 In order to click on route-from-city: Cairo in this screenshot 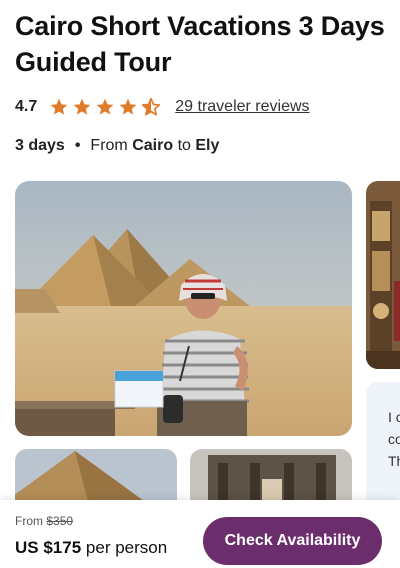, I will do `click(153, 145)`.